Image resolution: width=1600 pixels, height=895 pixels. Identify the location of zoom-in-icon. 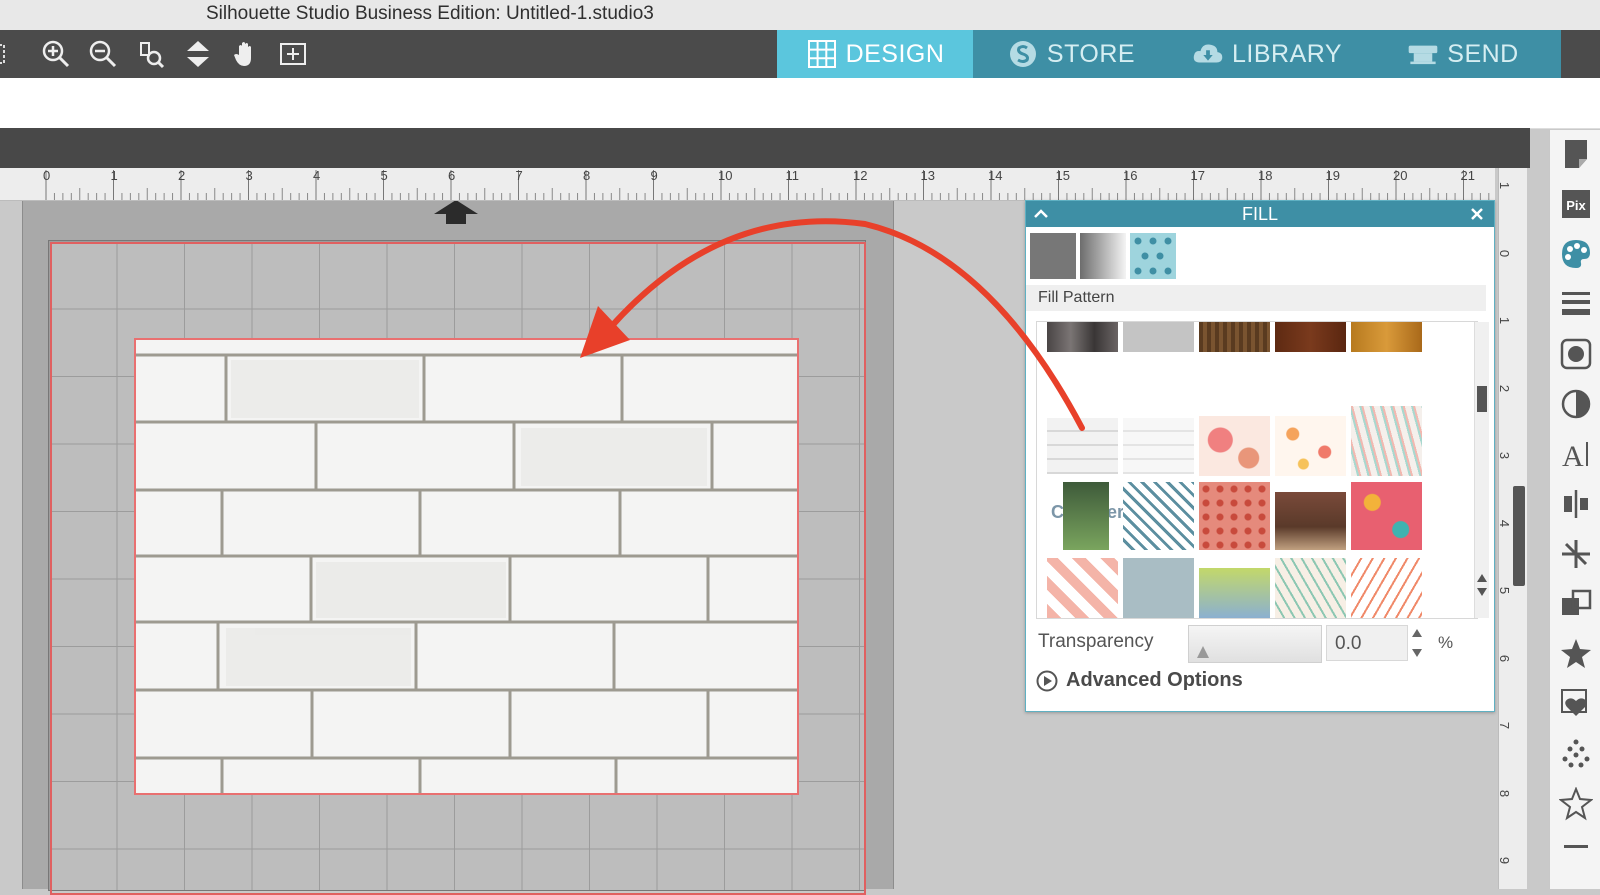
(56, 54).